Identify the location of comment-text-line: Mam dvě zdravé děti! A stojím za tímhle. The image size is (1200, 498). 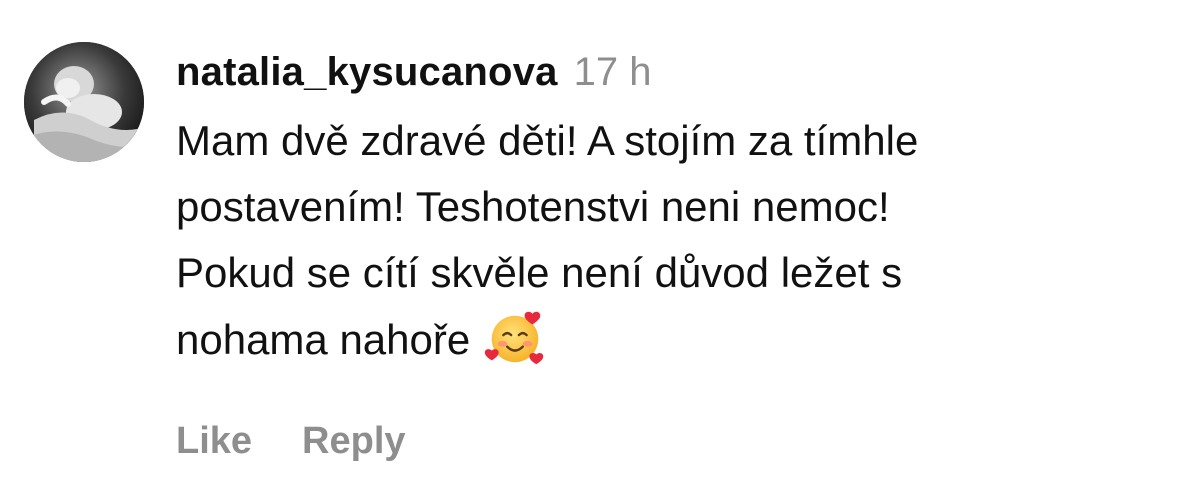
(547, 140).